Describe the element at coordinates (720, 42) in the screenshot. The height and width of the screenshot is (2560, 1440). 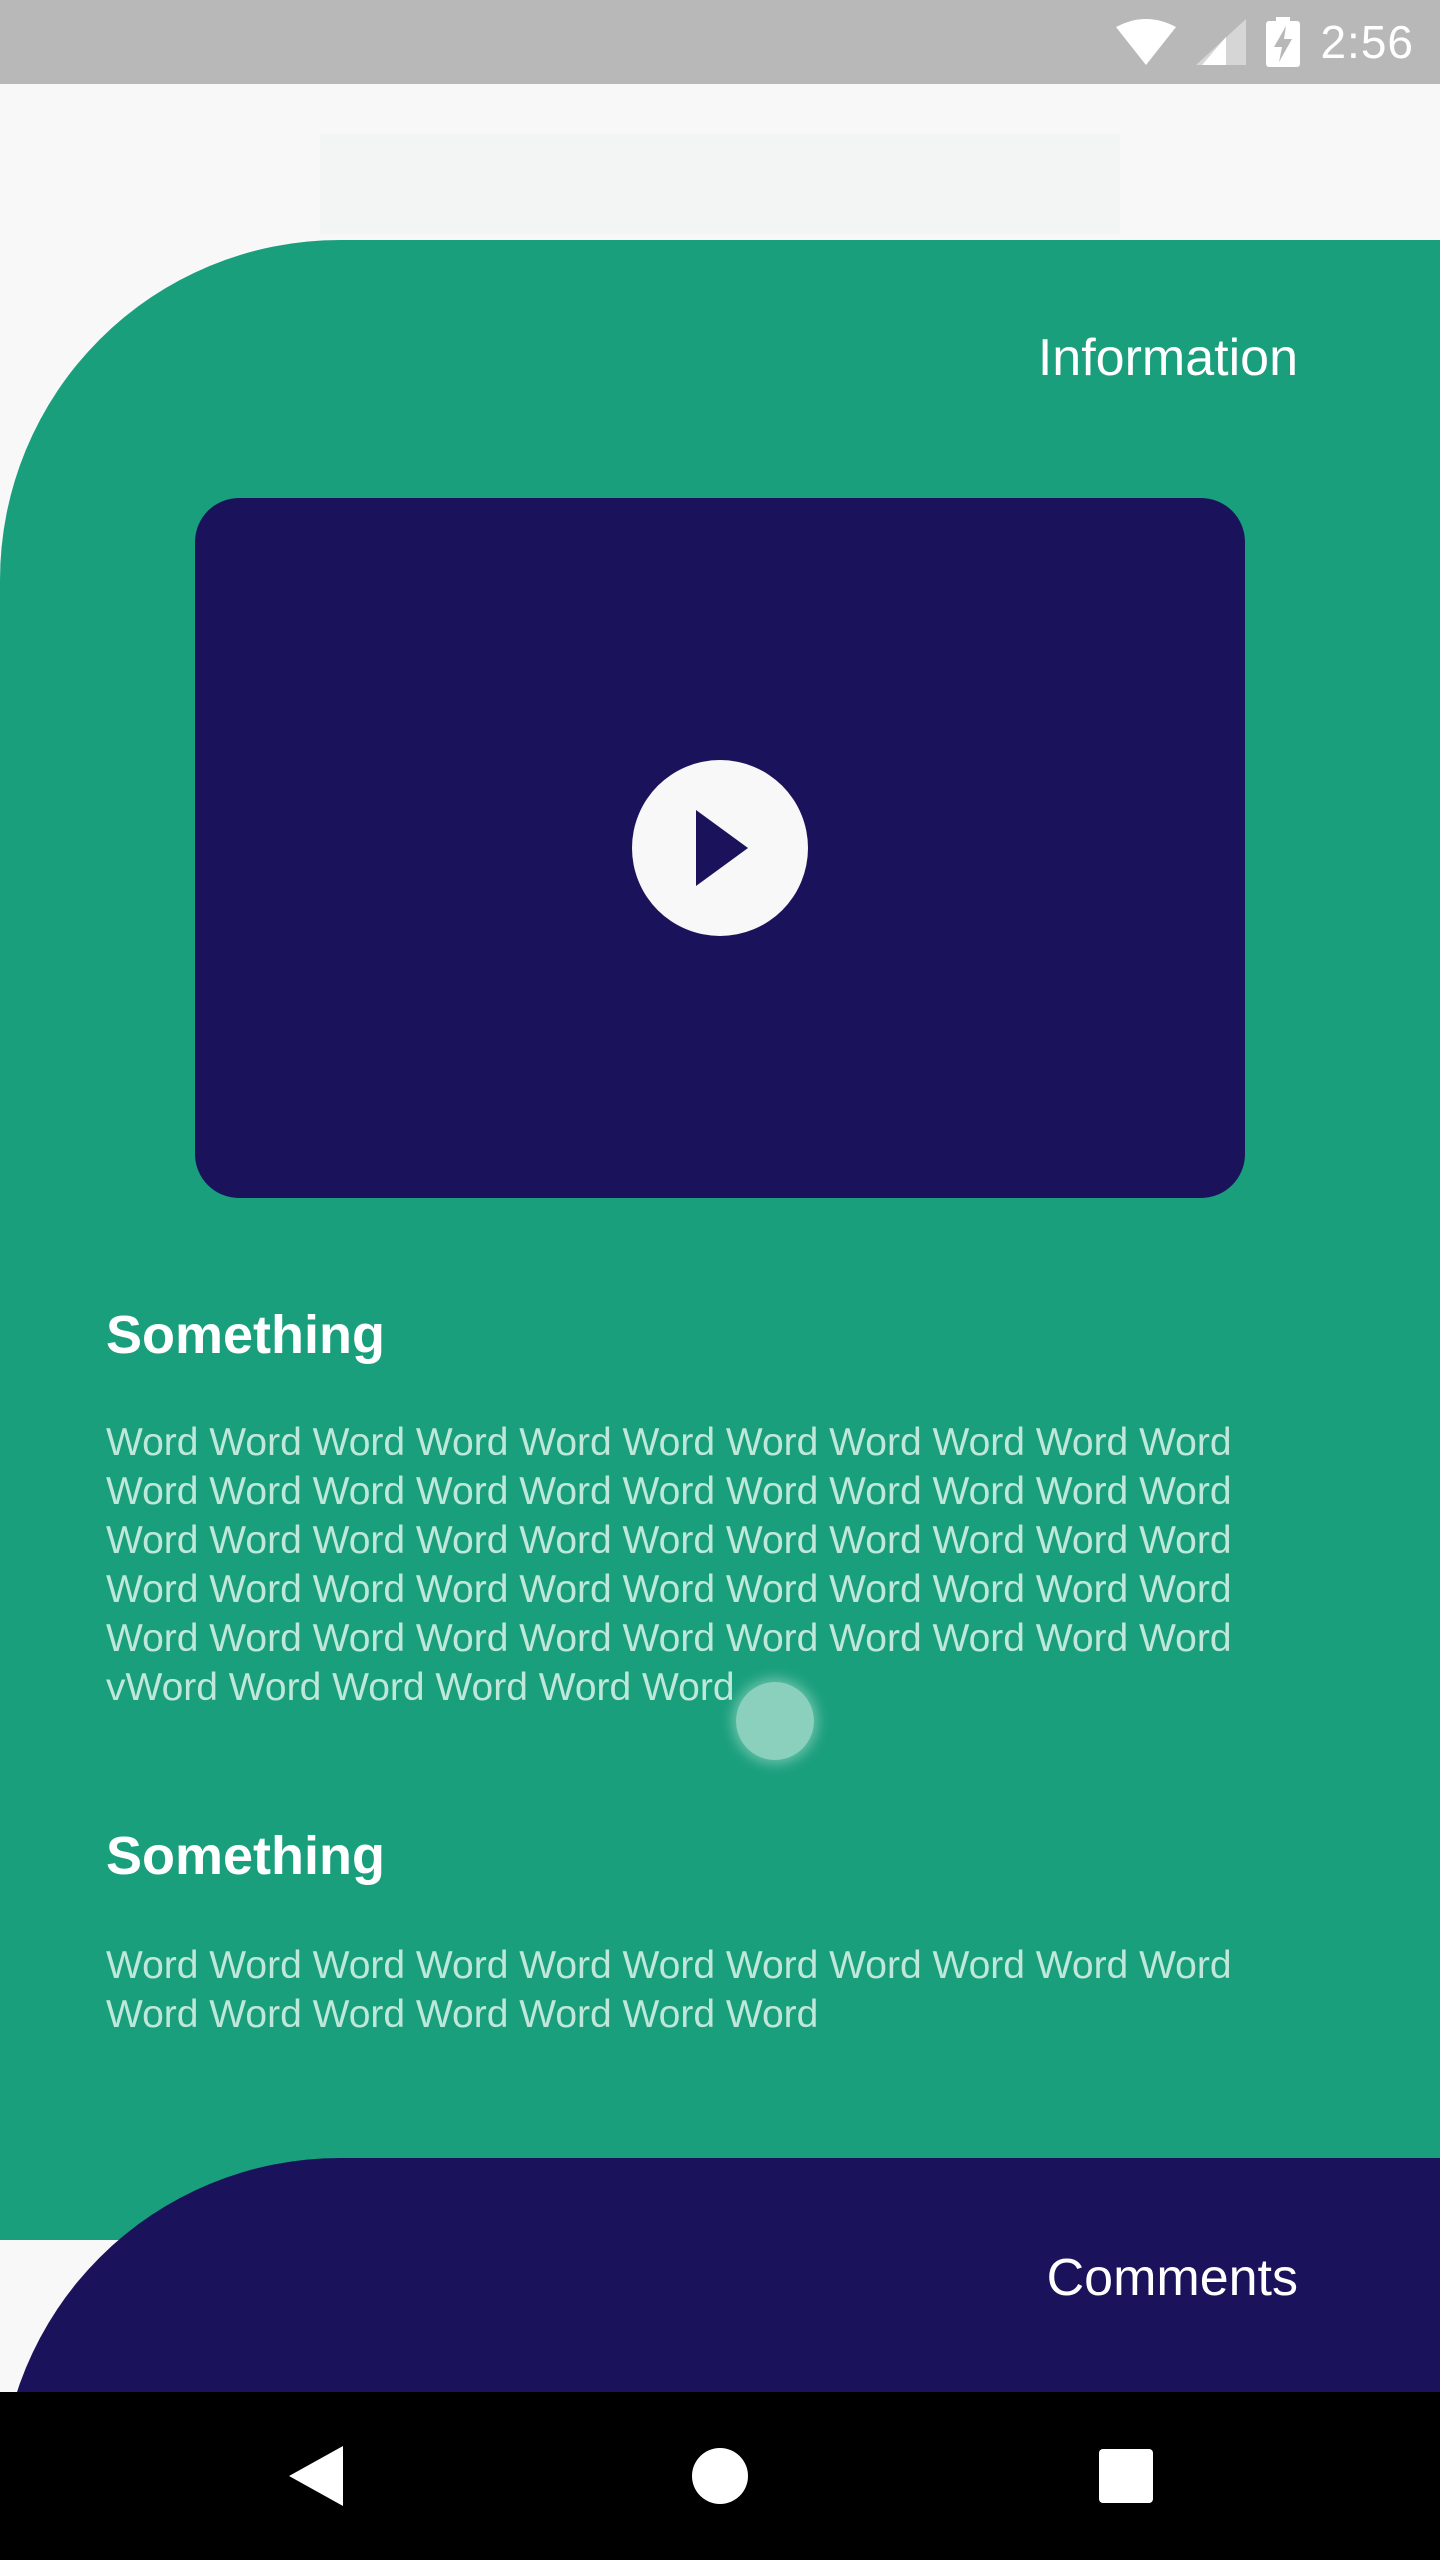
I see `status-bar: 2:56` at that location.